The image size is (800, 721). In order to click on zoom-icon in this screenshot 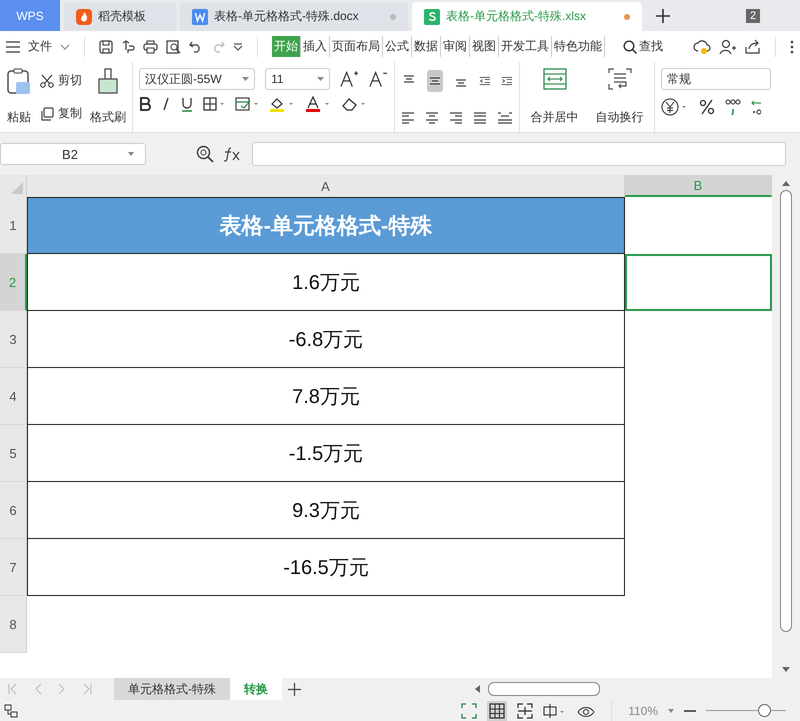, I will do `click(205, 154)`.